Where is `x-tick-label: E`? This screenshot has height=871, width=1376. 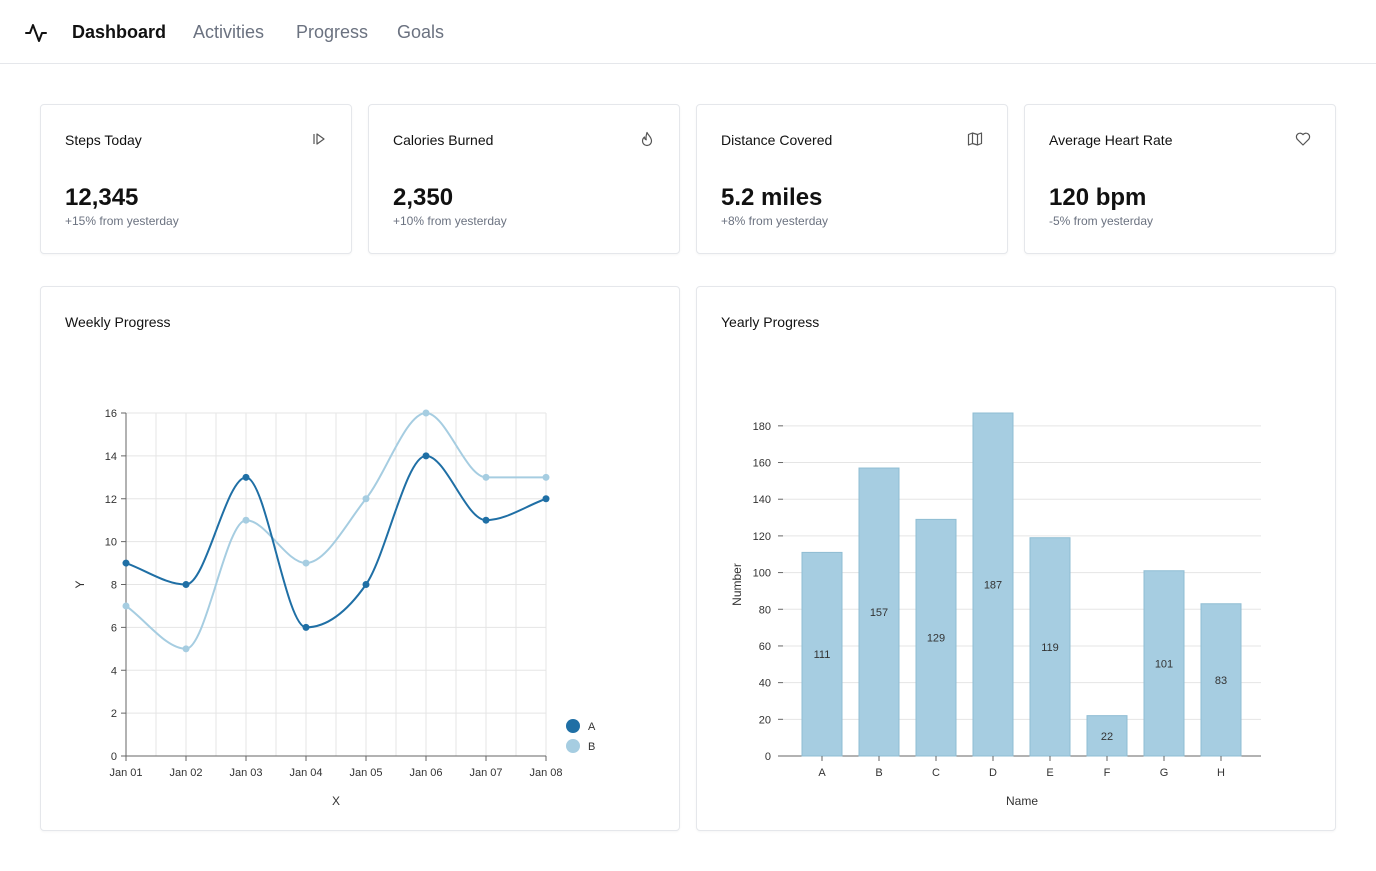
x-tick-label: E is located at coordinates (1049, 773).